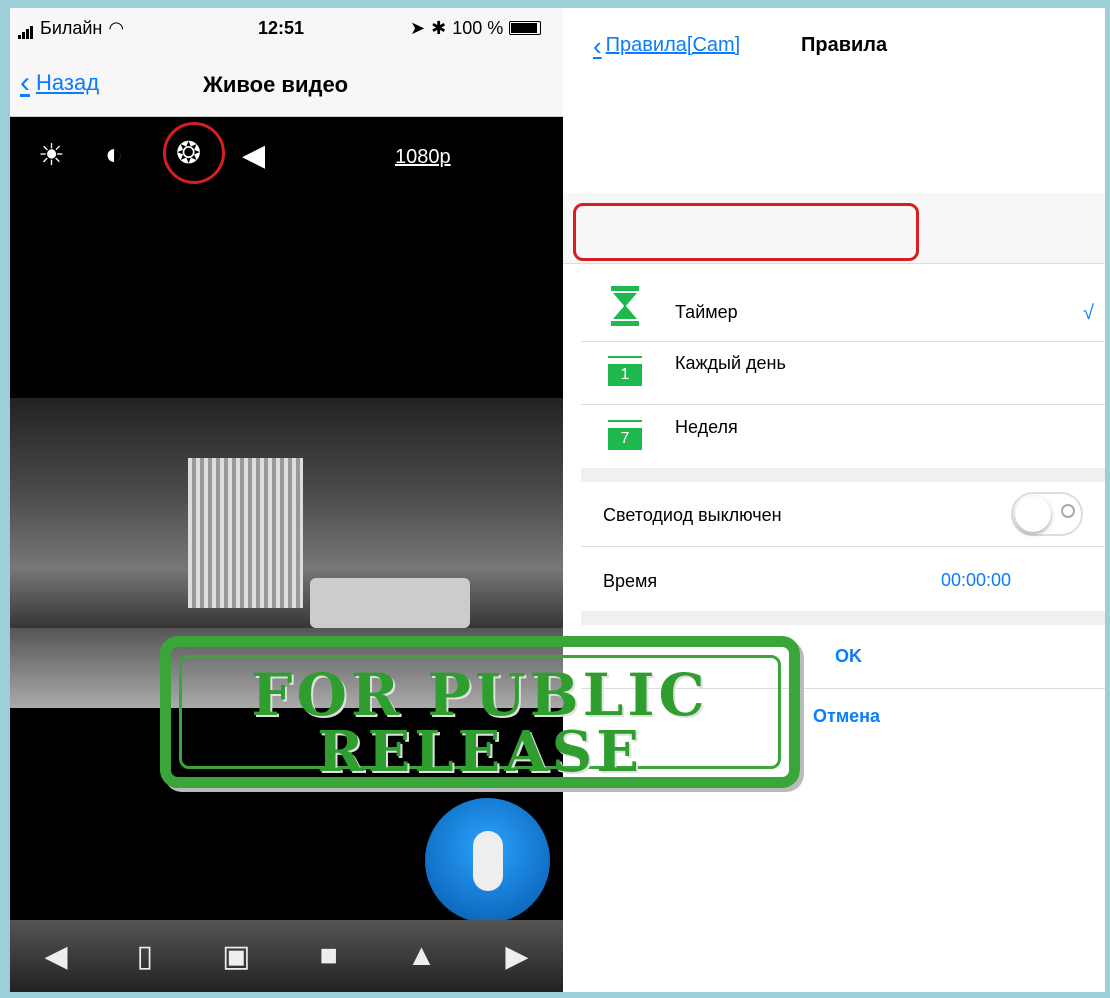 The width and height of the screenshot is (1110, 998). Describe the element at coordinates (51, 155) in the screenshot. I see `brightness-icon: ☀` at that location.